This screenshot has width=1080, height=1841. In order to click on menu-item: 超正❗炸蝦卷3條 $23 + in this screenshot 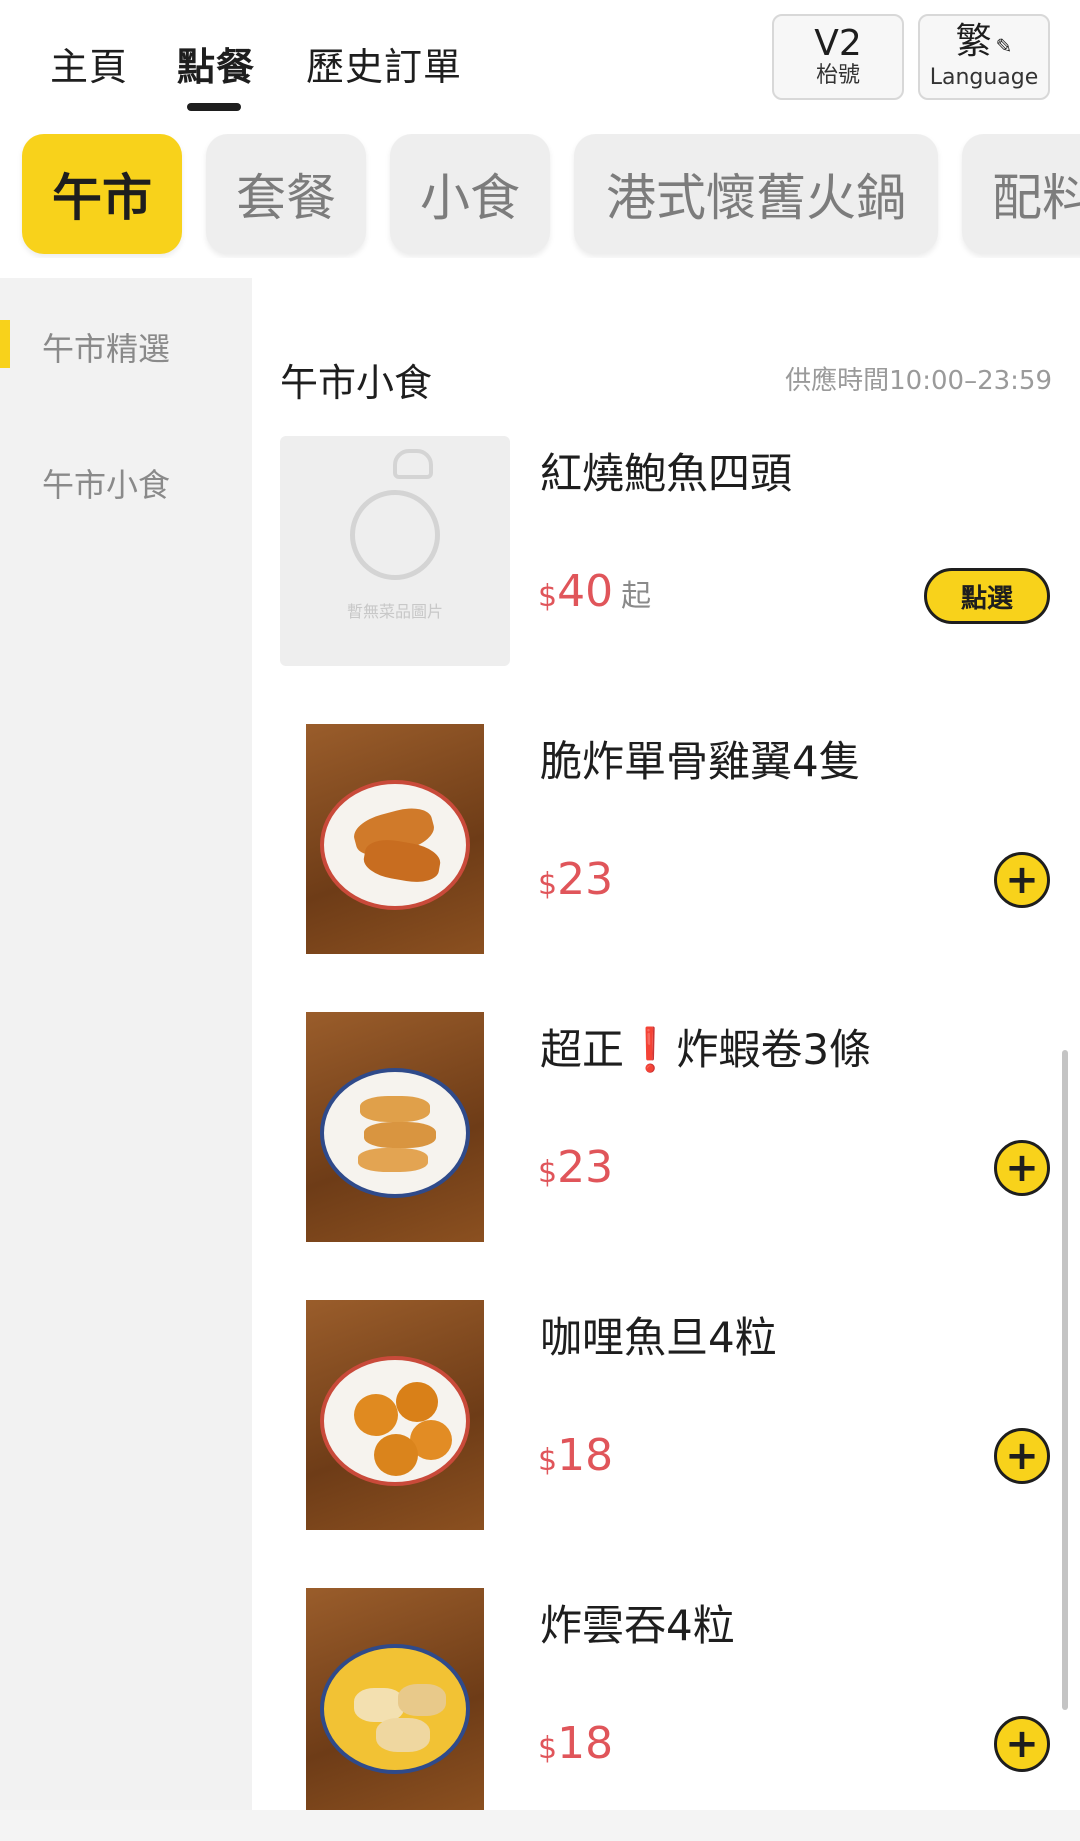, I will do `click(666, 1132)`.